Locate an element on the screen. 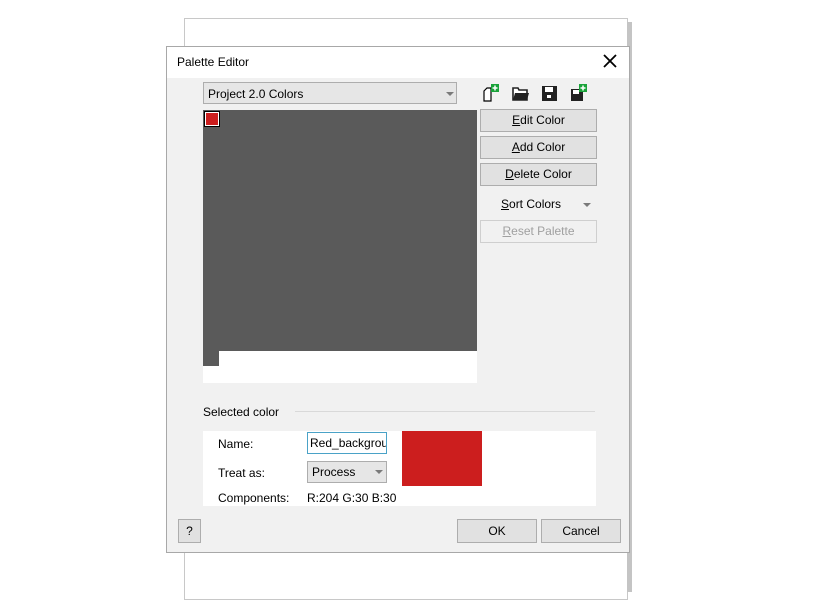 Image resolution: width=816 pixels, height=600 pixels. palette-grid-remainder is located at coordinates (211, 358).